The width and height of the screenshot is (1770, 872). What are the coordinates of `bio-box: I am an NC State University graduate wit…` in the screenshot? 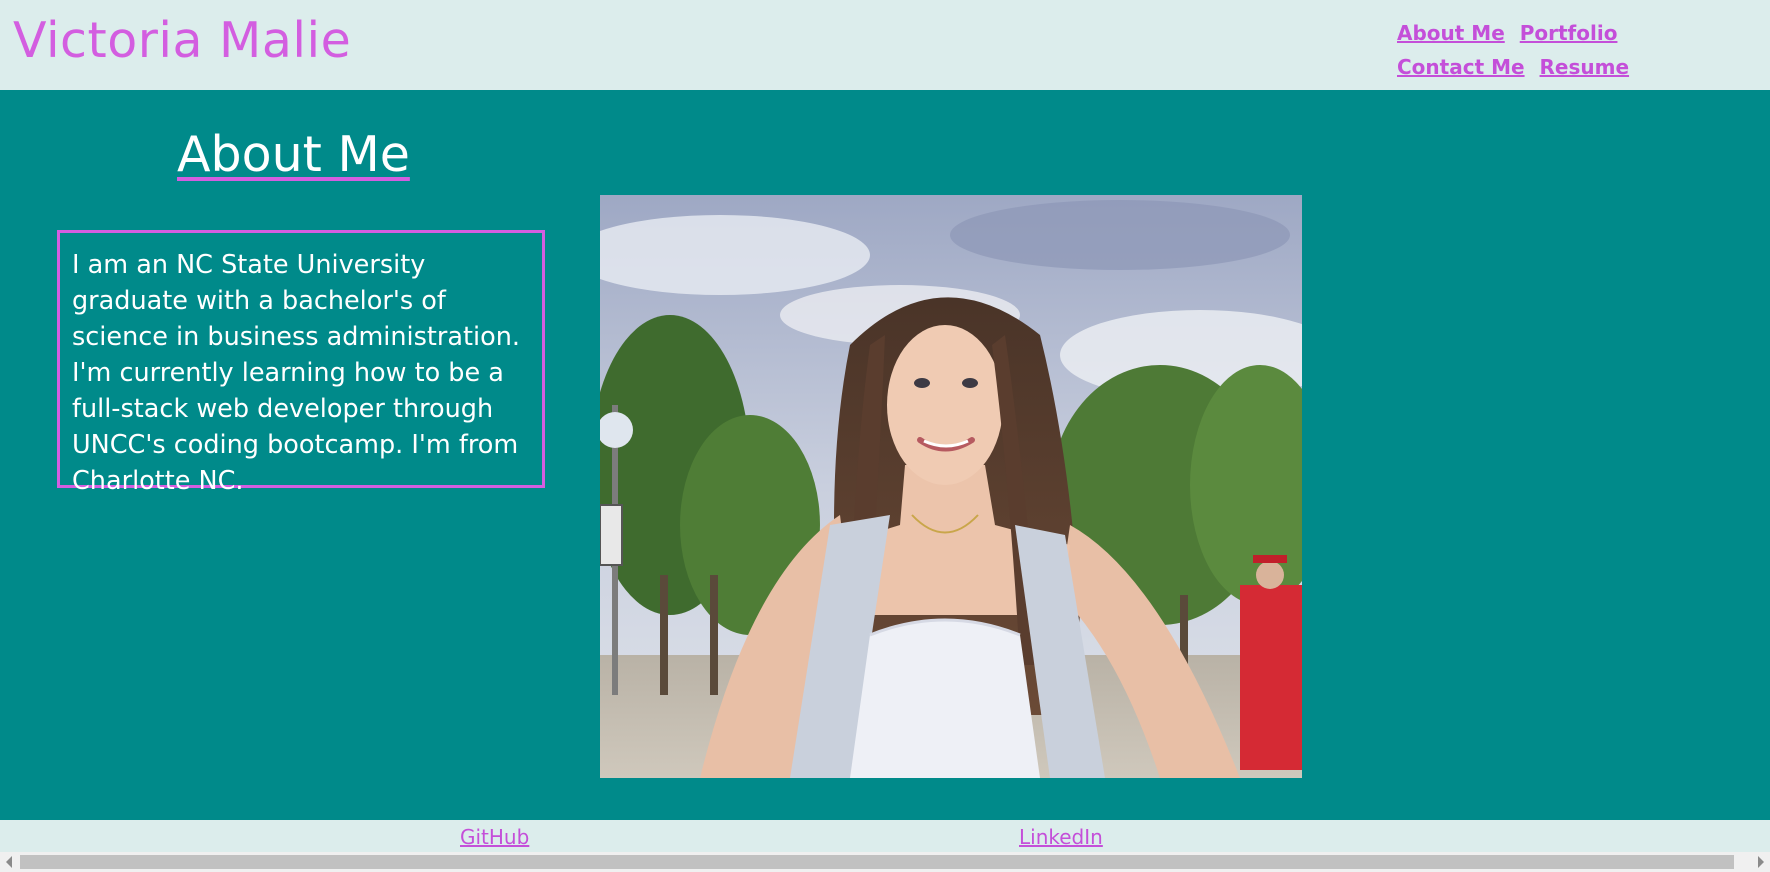 It's located at (301, 363).